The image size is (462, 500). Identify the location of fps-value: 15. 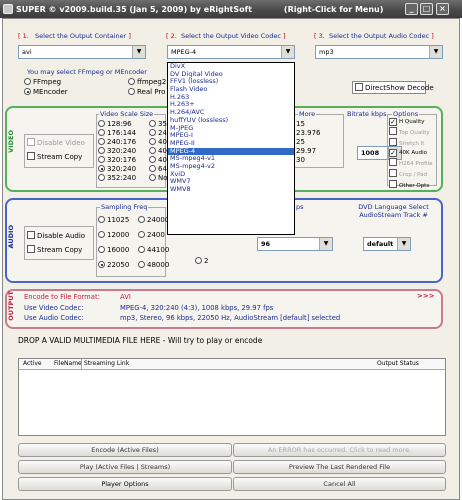
(300, 124).